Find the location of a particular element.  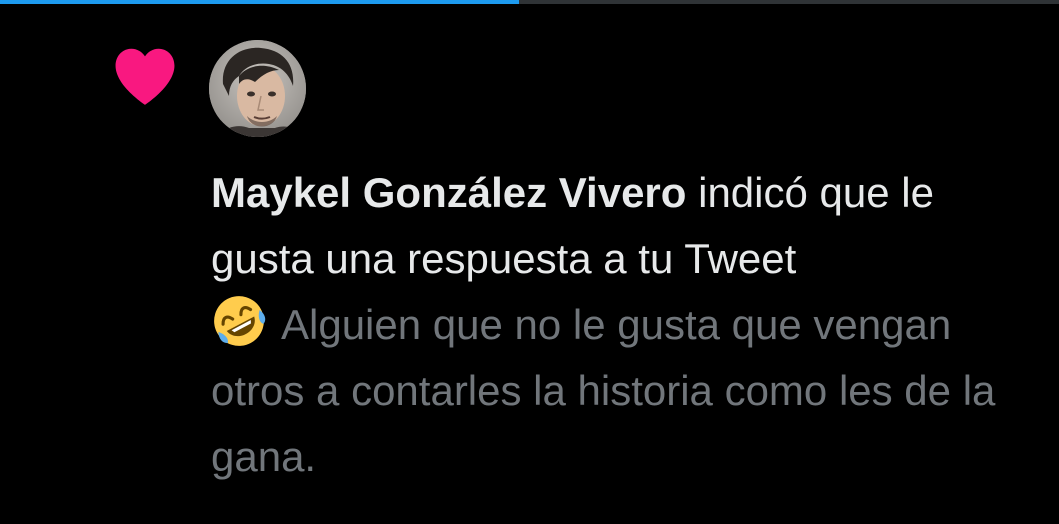

avatar is located at coordinates (257, 88).